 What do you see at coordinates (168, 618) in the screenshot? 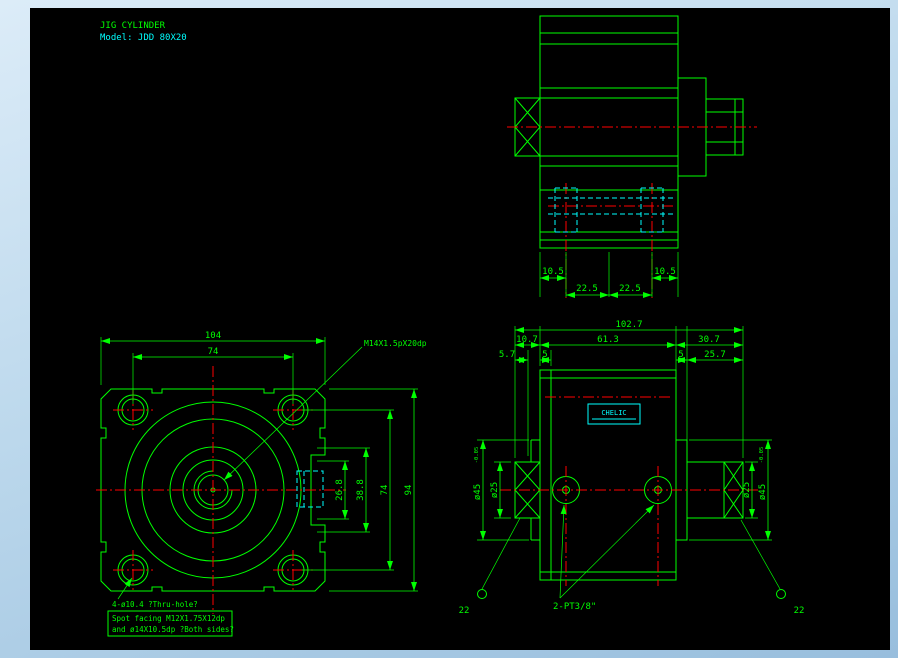
I see `note-line-2: Spot facing M12X1.75X12dp` at bounding box center [168, 618].